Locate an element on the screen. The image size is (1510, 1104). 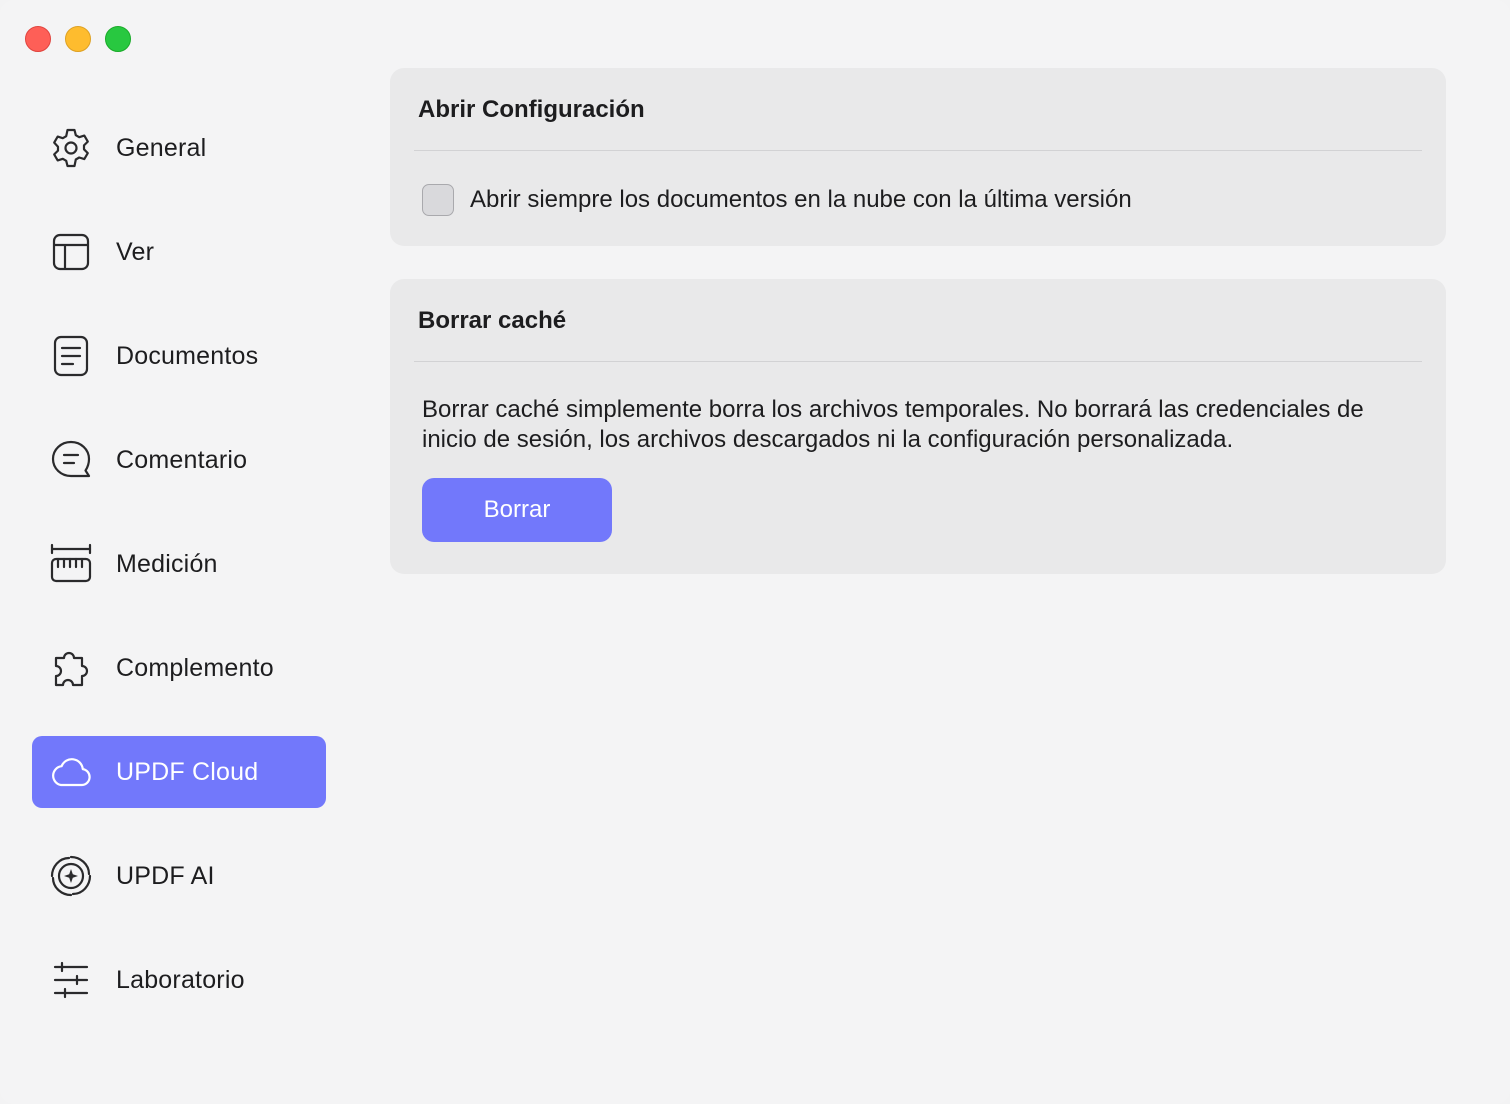
close-window-button is located at coordinates (38, 39).